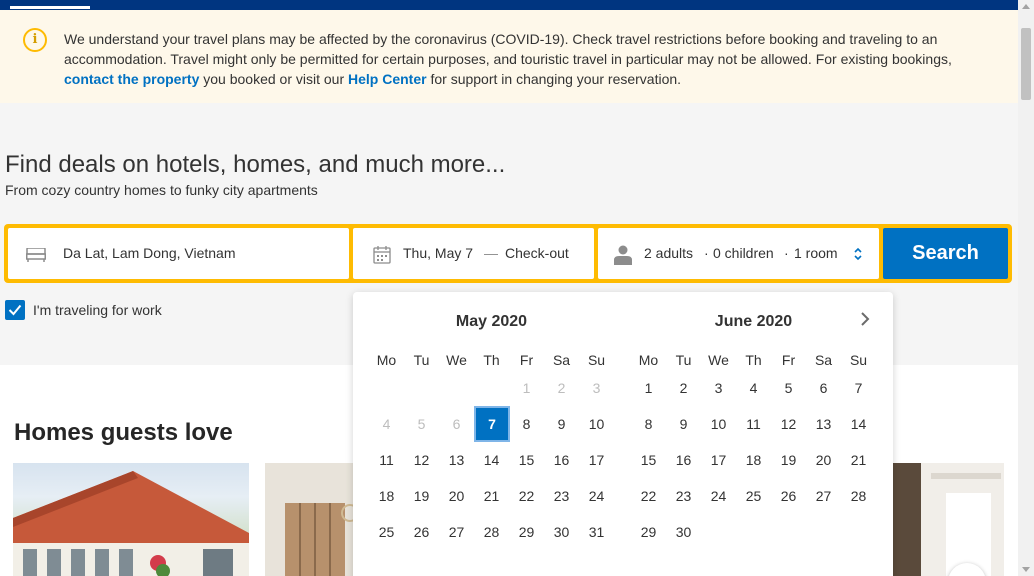 The width and height of the screenshot is (1034, 576). What do you see at coordinates (1026, 569) in the screenshot?
I see `scroll-down-arrow` at bounding box center [1026, 569].